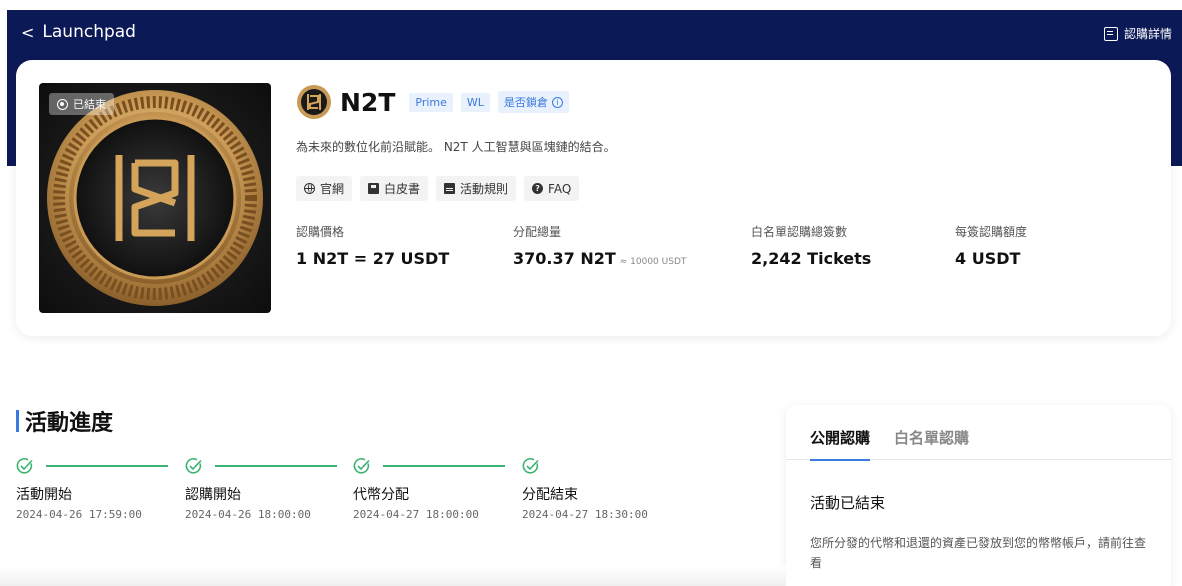 The image size is (1182, 586). What do you see at coordinates (848, 503) in the screenshot?
I see `subscription-status: 活動已結束` at bounding box center [848, 503].